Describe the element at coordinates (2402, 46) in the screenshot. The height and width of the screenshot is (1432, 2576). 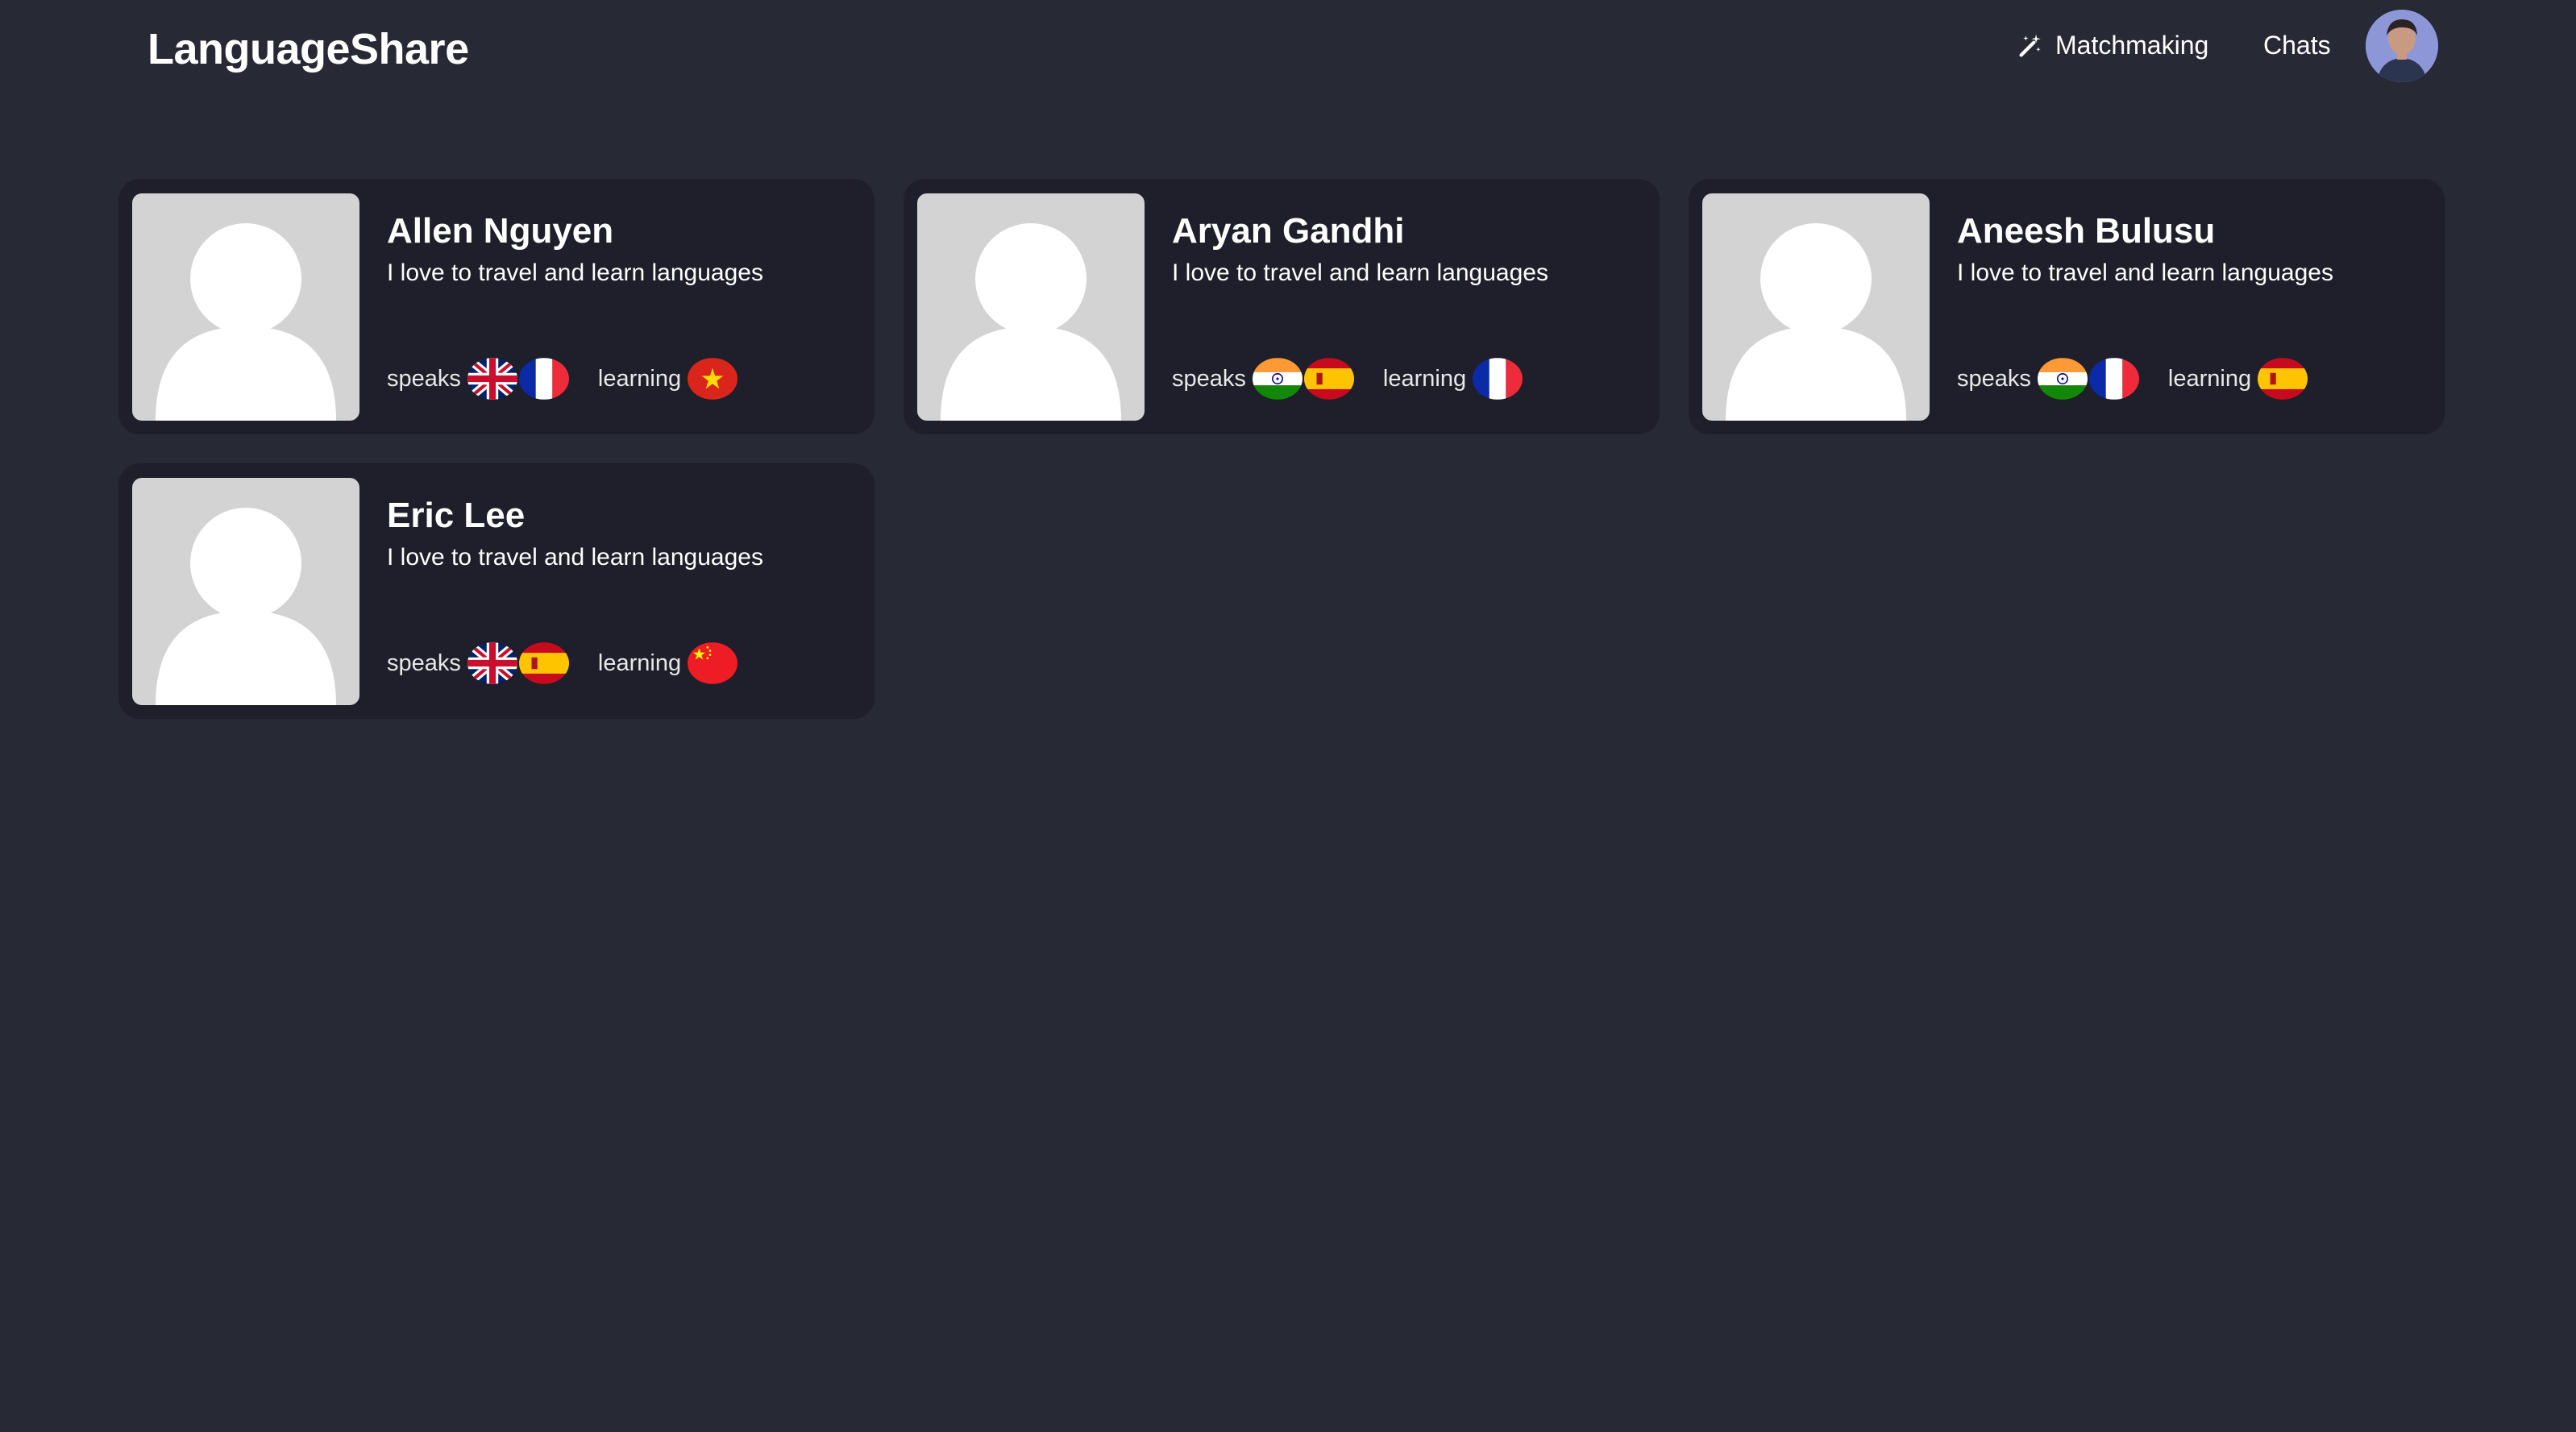
I see `user-avatar` at that location.